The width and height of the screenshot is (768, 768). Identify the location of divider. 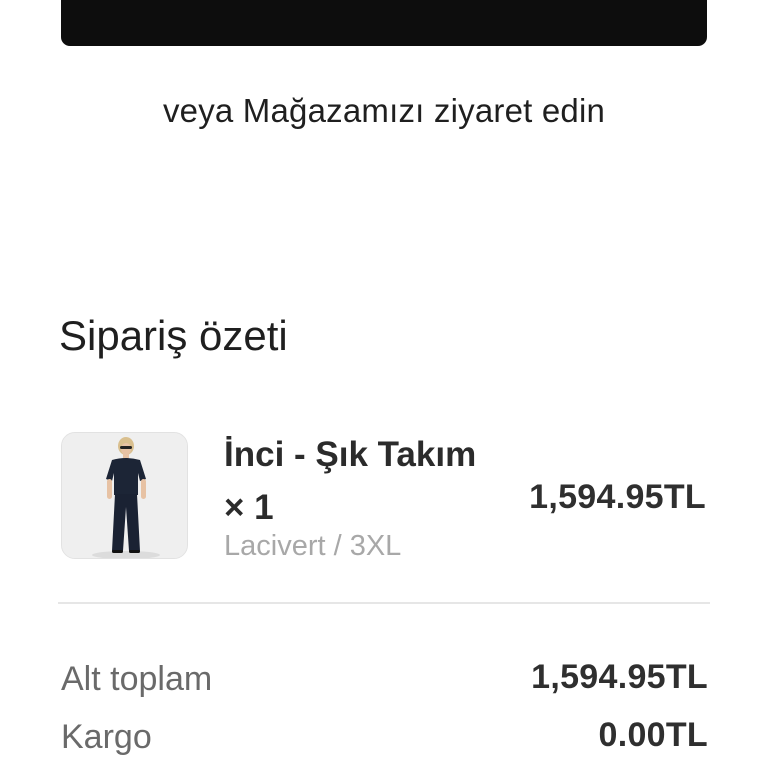
(384, 603).